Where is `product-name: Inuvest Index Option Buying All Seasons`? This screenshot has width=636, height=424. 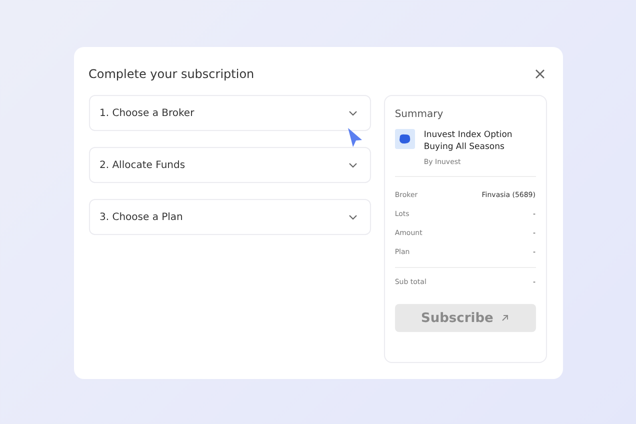
product-name: Inuvest Index Option Buying All Seasons is located at coordinates (469, 141).